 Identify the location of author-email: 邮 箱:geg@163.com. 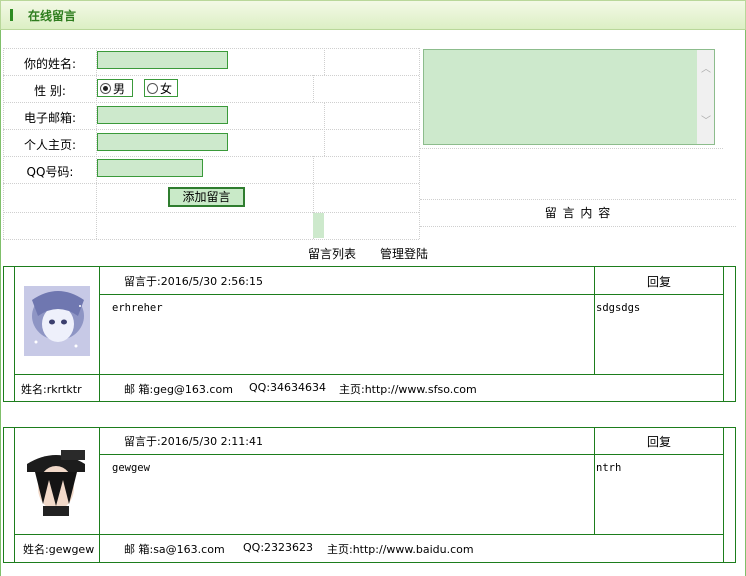
(178, 389).